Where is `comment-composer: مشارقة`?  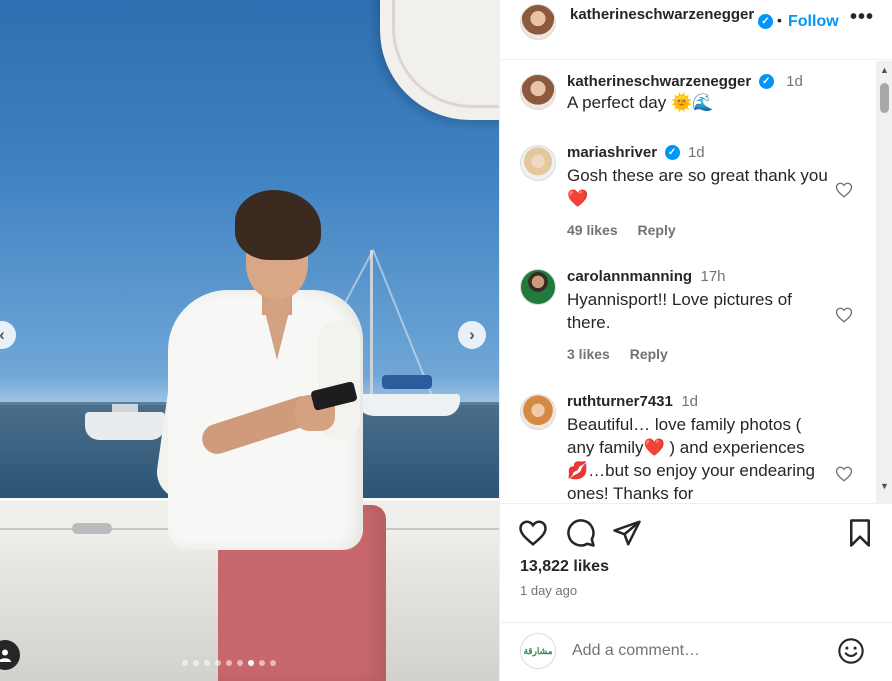
comment-composer: مشارقة is located at coordinates (696, 651).